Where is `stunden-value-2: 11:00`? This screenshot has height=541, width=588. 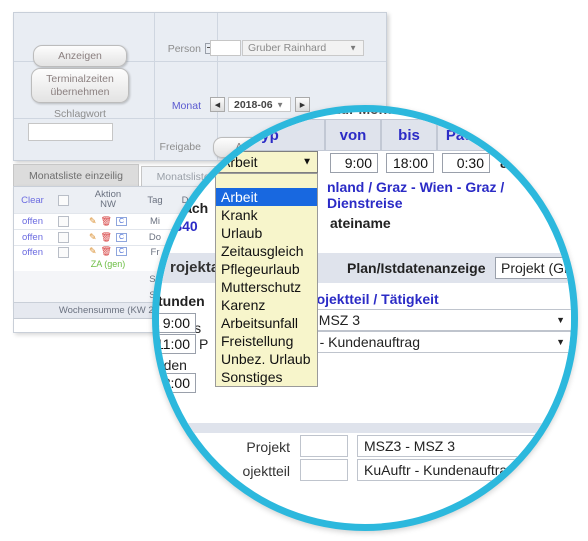 stunden-value-2: 11:00 is located at coordinates (176, 344).